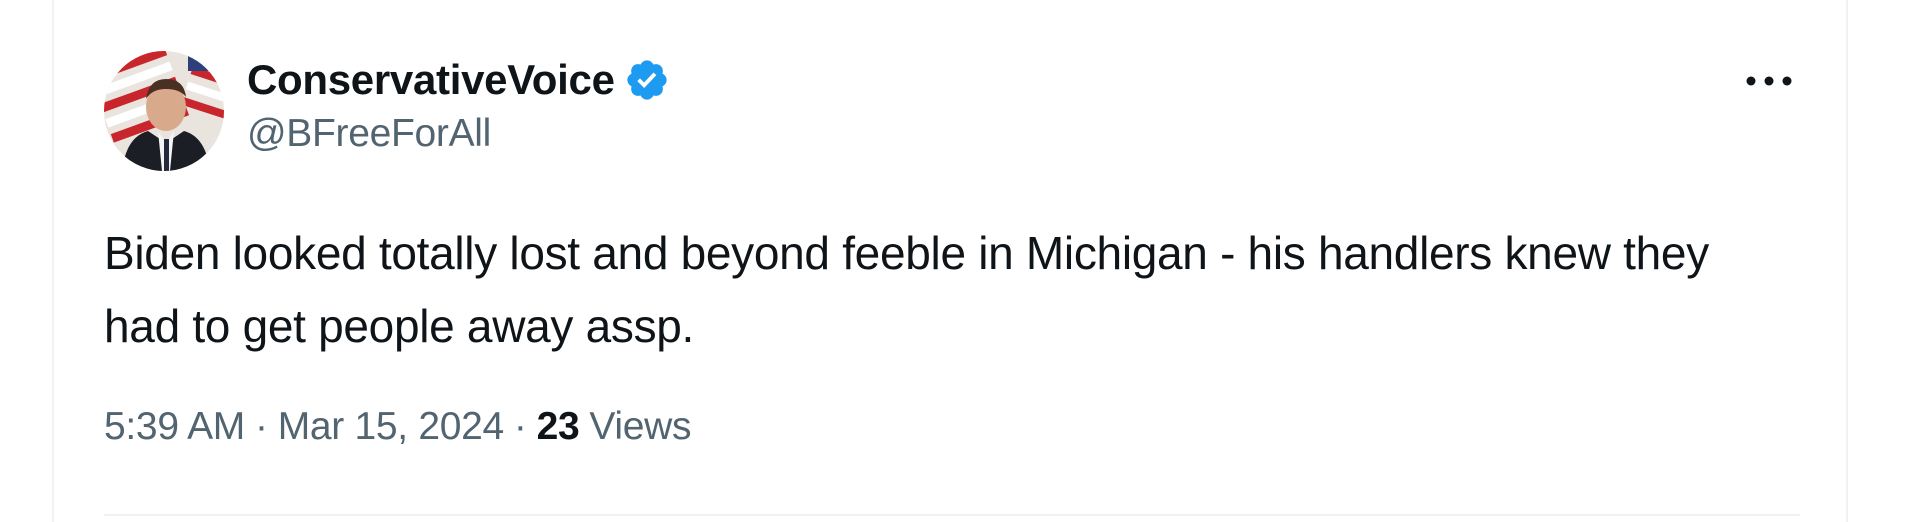 The image size is (1920, 522). I want to click on tweet-date: Mar 15, 2024, so click(391, 427).